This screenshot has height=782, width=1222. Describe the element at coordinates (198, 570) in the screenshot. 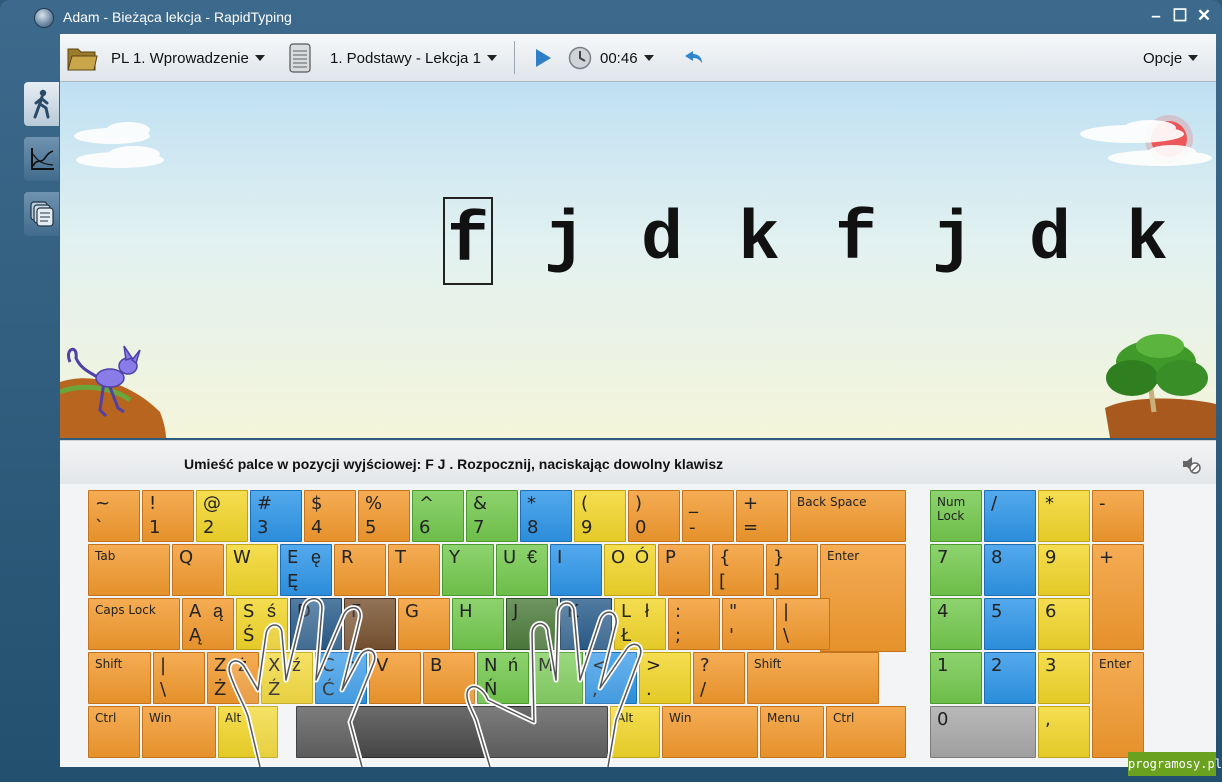

I see `keyboard-key: Q` at that location.